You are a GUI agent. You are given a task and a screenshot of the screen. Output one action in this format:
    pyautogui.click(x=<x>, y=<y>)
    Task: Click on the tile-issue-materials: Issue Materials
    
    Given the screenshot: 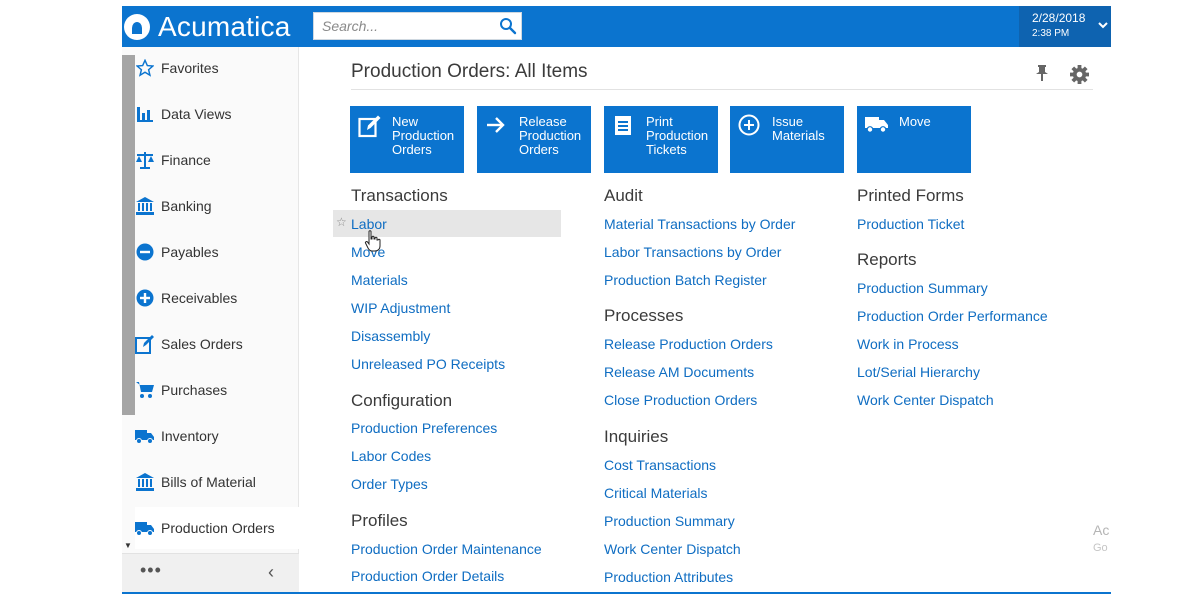 What is the action you would take?
    pyautogui.click(x=787, y=139)
    